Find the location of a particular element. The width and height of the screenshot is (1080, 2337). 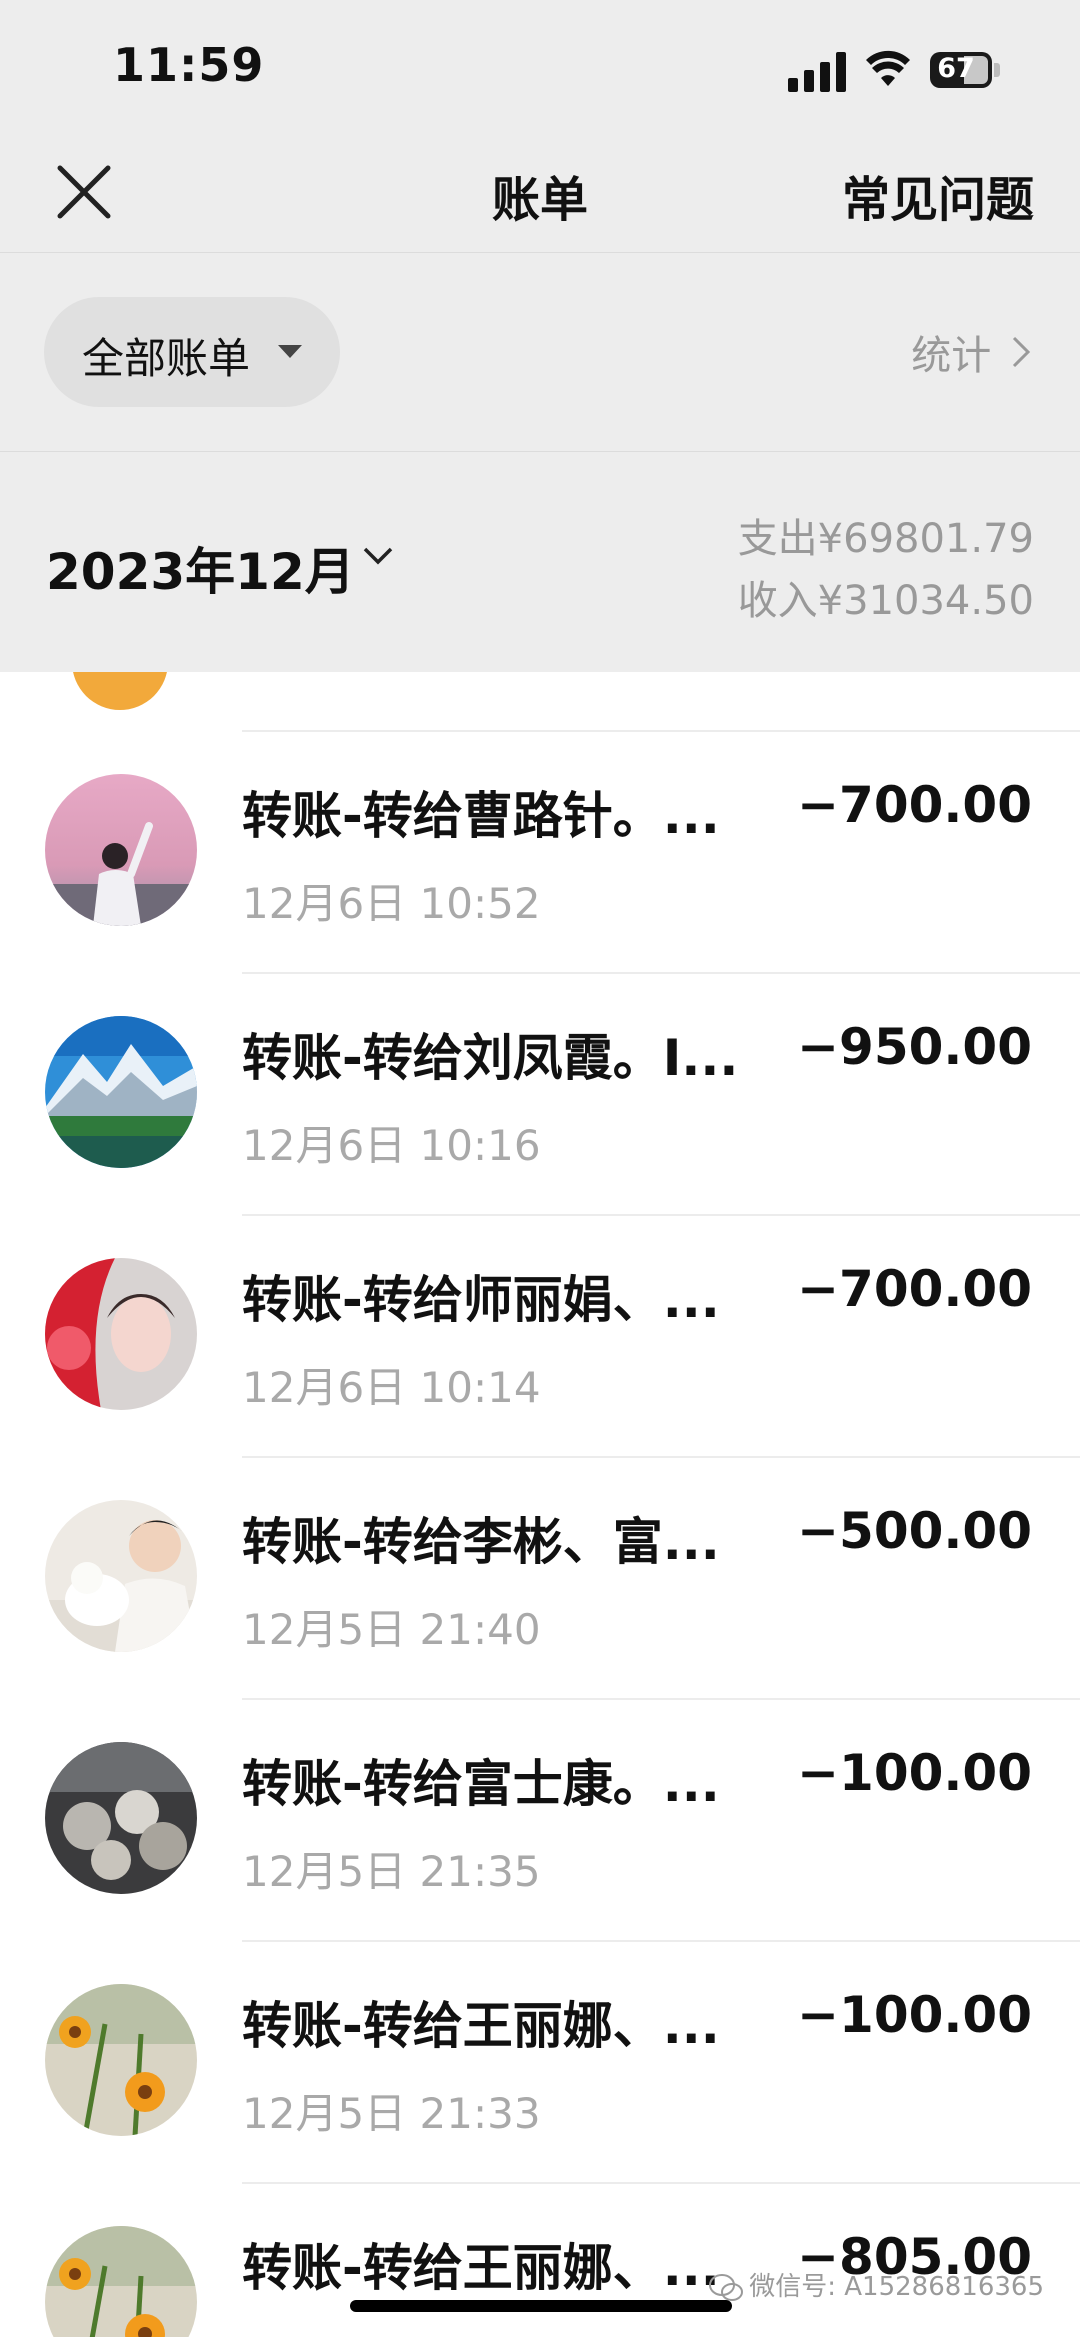

transaction-time: 12月6日 10:16 is located at coordinates (391, 1145).